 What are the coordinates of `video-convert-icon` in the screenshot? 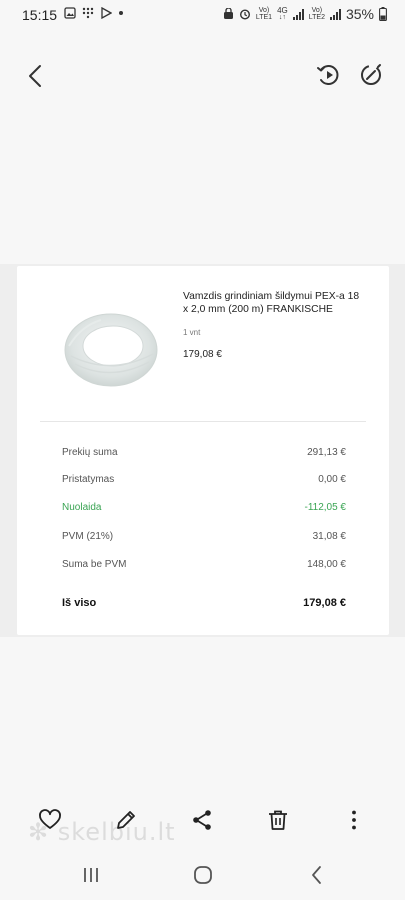 It's located at (329, 75).